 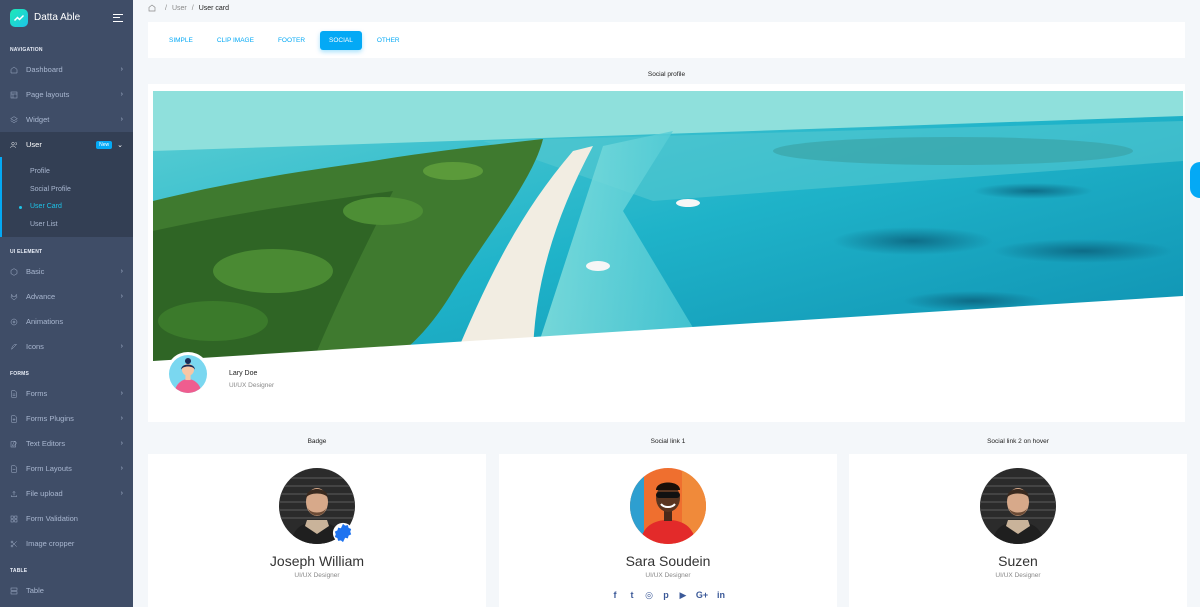 I want to click on sidebar-item-label: Widget, so click(x=38, y=119).